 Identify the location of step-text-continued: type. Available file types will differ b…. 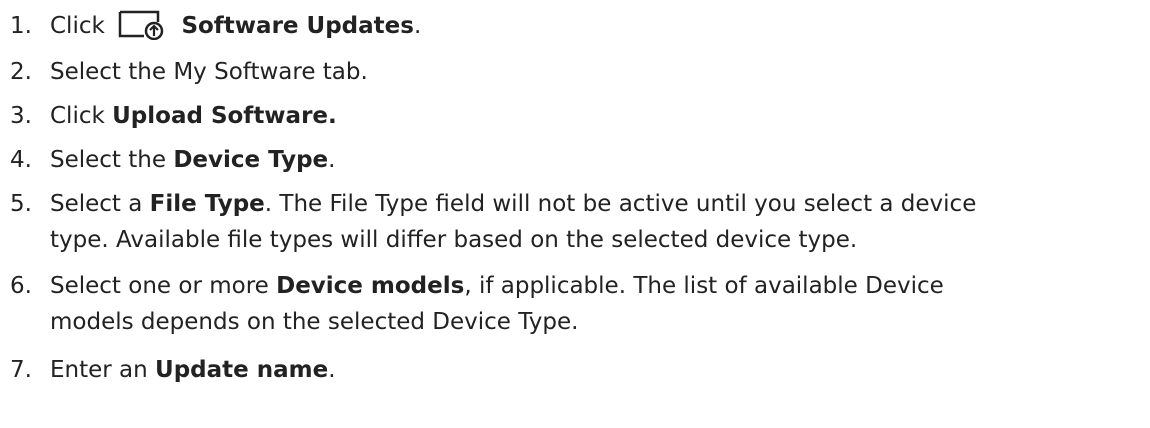
(454, 240).